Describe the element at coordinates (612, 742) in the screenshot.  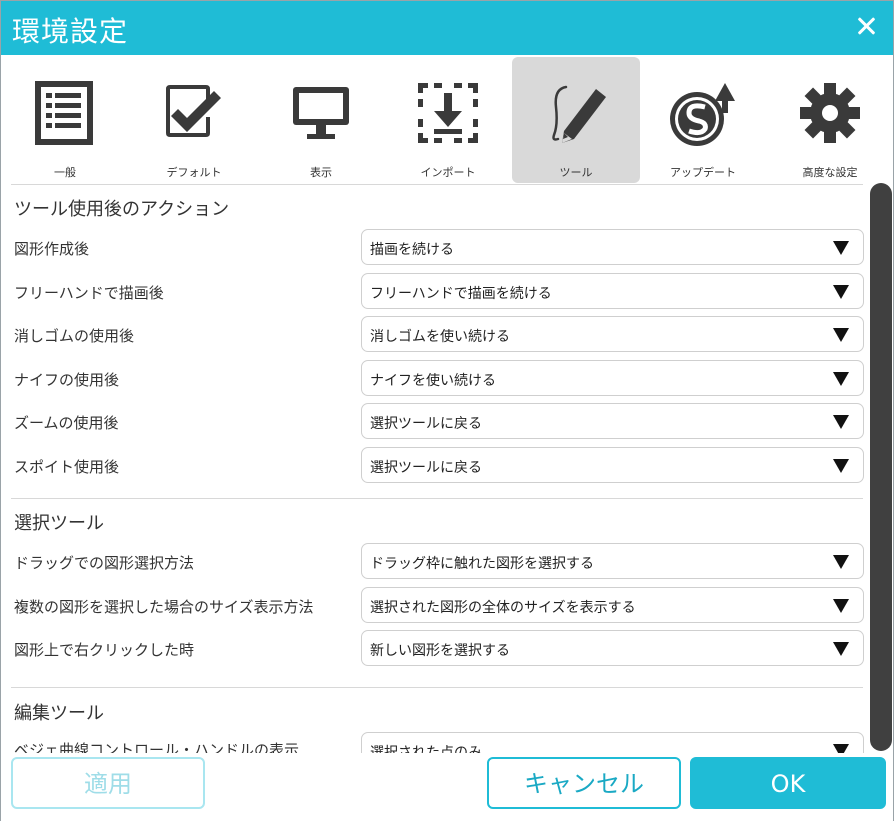
I see `bezier-handle-display-select: 選択された点のみ` at that location.